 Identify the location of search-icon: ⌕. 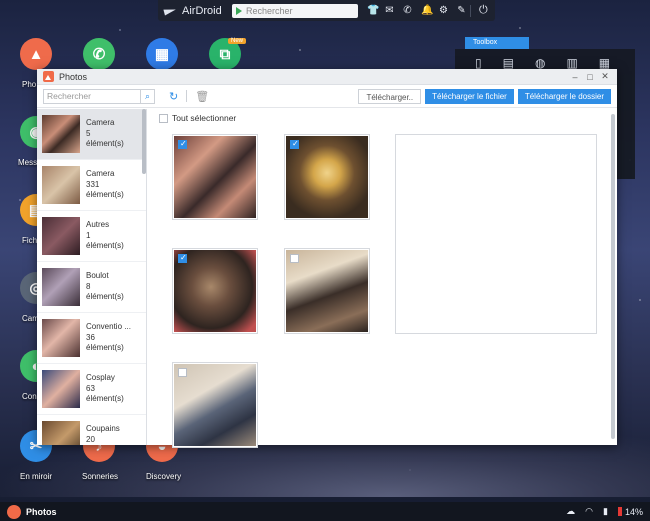
(147, 96).